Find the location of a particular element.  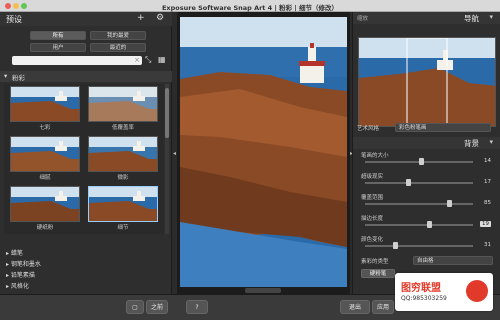

preset-thumb-6: 细节 is located at coordinates (123, 208).